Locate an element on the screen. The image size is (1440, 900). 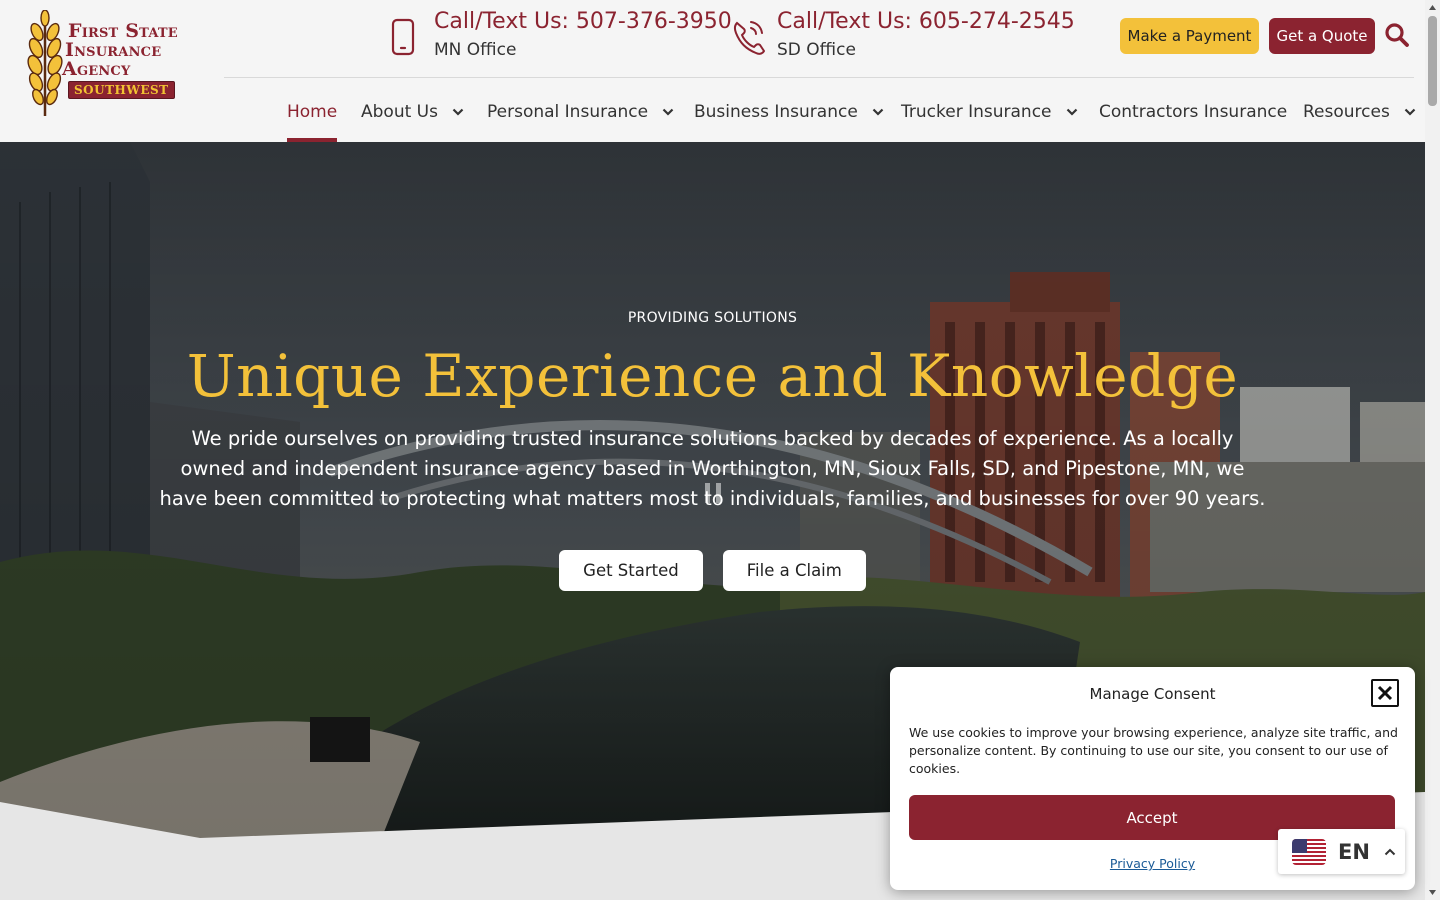
nav-label: Trucker Insurance is located at coordinates (976, 112).